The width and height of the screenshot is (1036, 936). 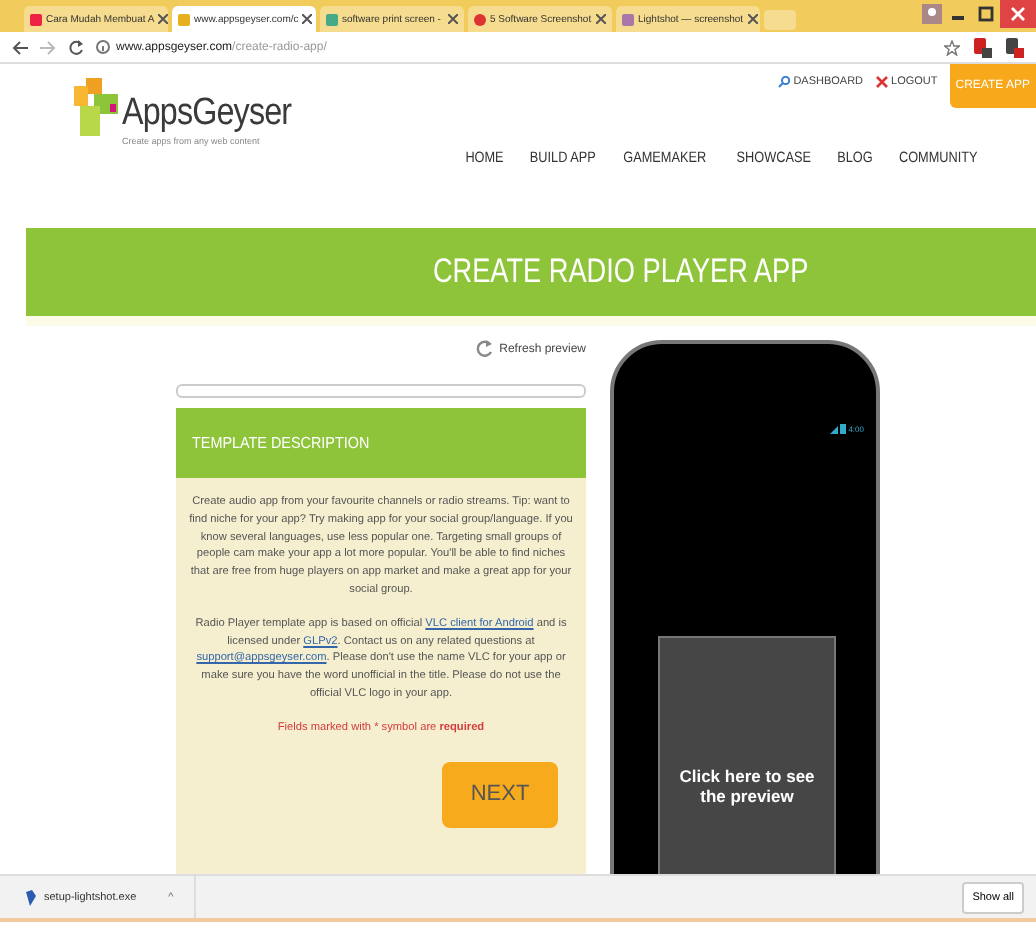 What do you see at coordinates (76, 47) in the screenshot?
I see `reload-icon` at bounding box center [76, 47].